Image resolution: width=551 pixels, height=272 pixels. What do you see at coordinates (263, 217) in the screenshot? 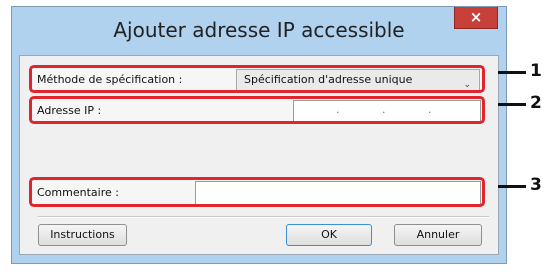
I see `separator` at bounding box center [263, 217].